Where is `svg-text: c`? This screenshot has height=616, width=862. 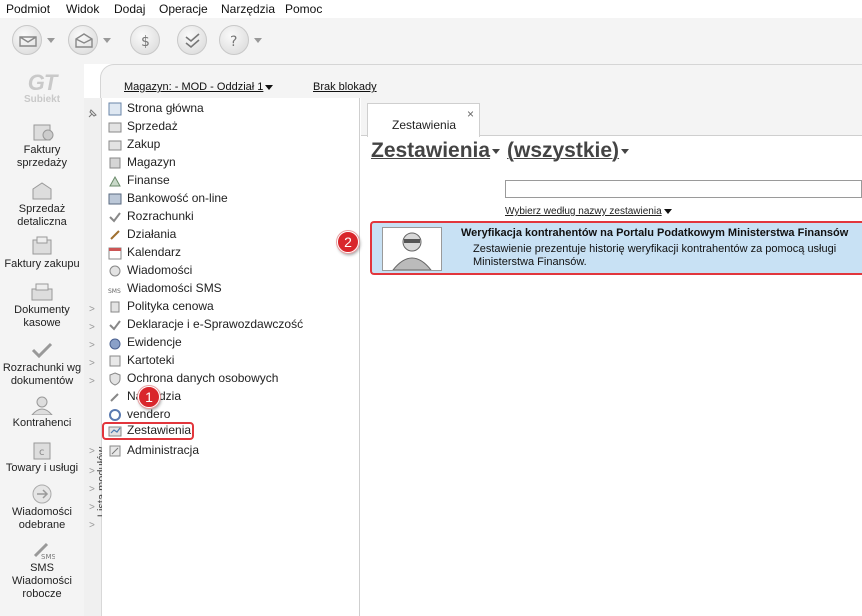 svg-text: c is located at coordinates (42, 452).